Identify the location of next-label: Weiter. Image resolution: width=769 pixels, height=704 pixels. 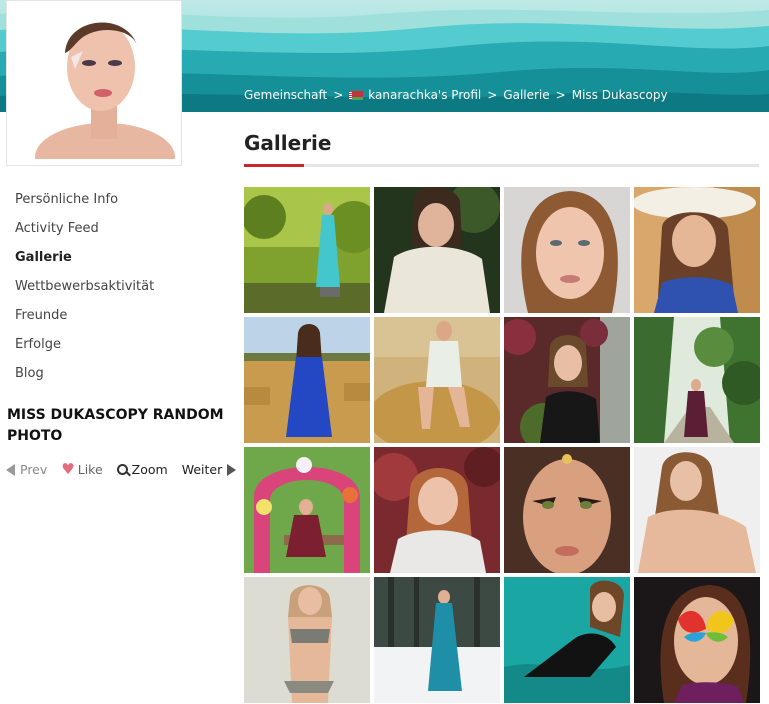
(202, 469).